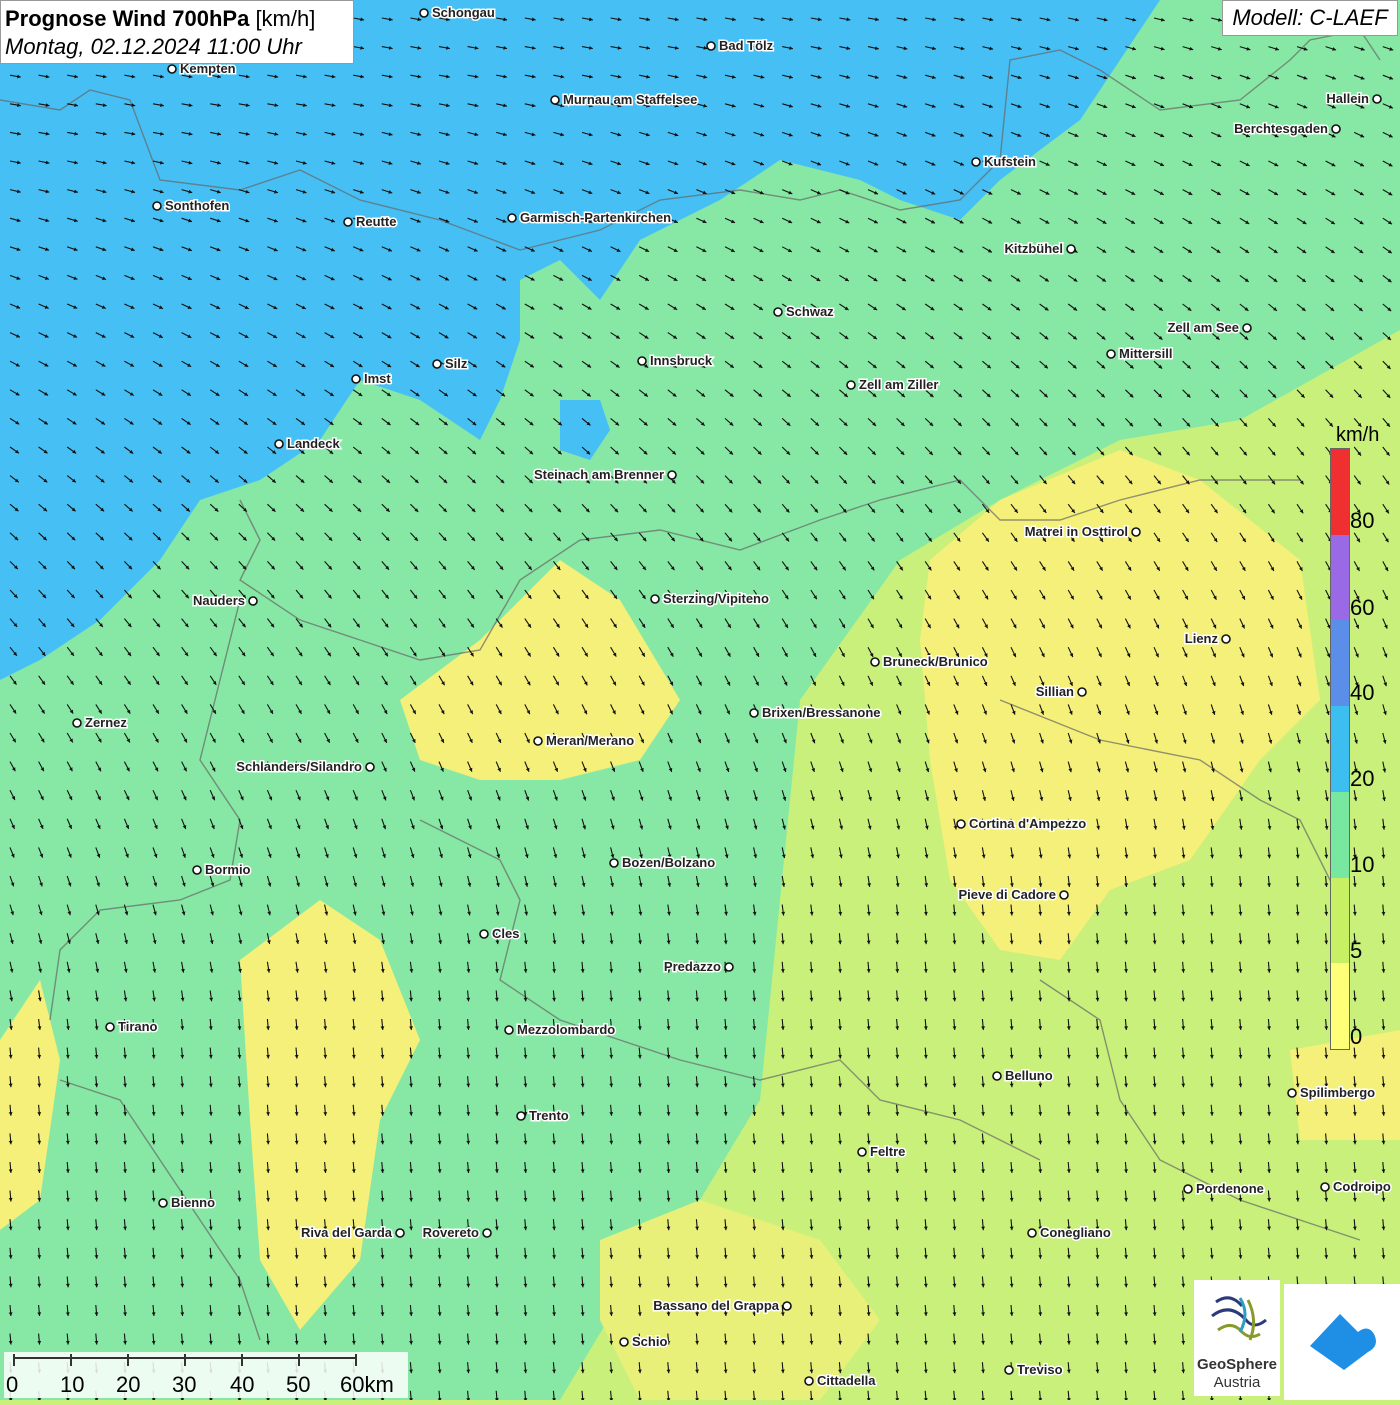  What do you see at coordinates (193, 1202) in the screenshot?
I see `city-label: Bienno` at bounding box center [193, 1202].